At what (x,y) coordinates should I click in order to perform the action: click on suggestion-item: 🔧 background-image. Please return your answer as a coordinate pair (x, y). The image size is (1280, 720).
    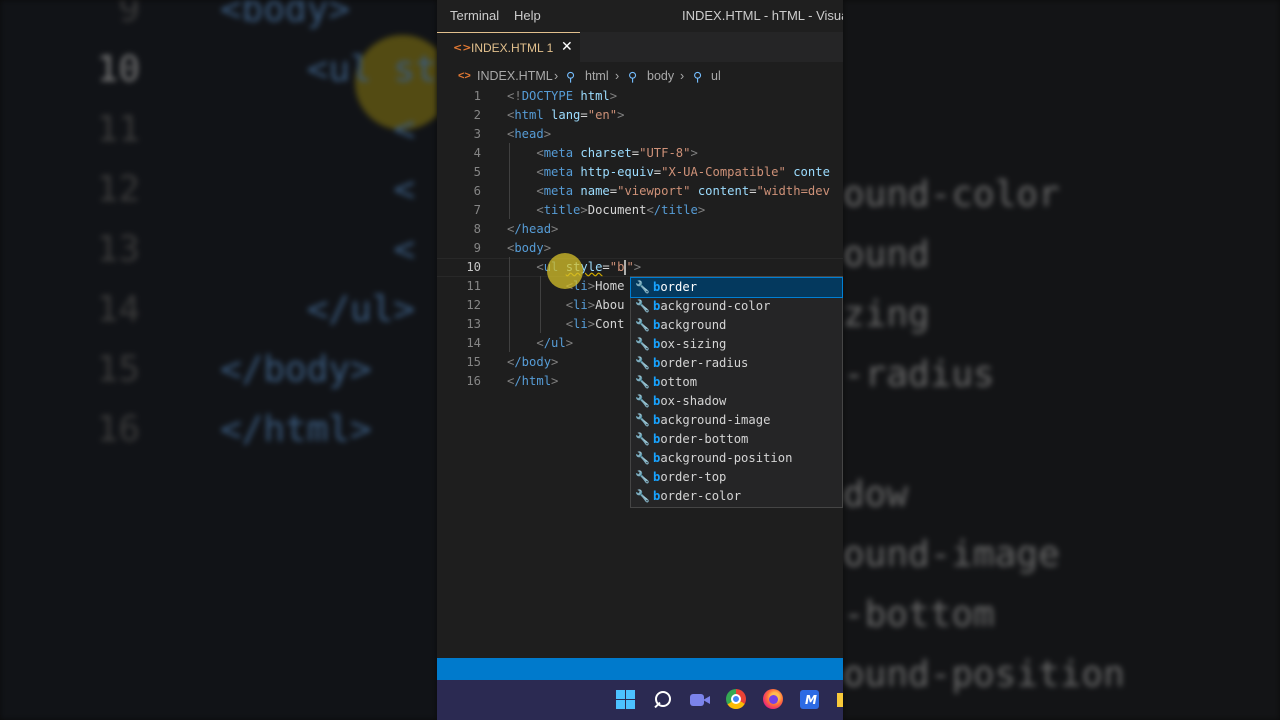
    Looking at the image, I should click on (736, 420).